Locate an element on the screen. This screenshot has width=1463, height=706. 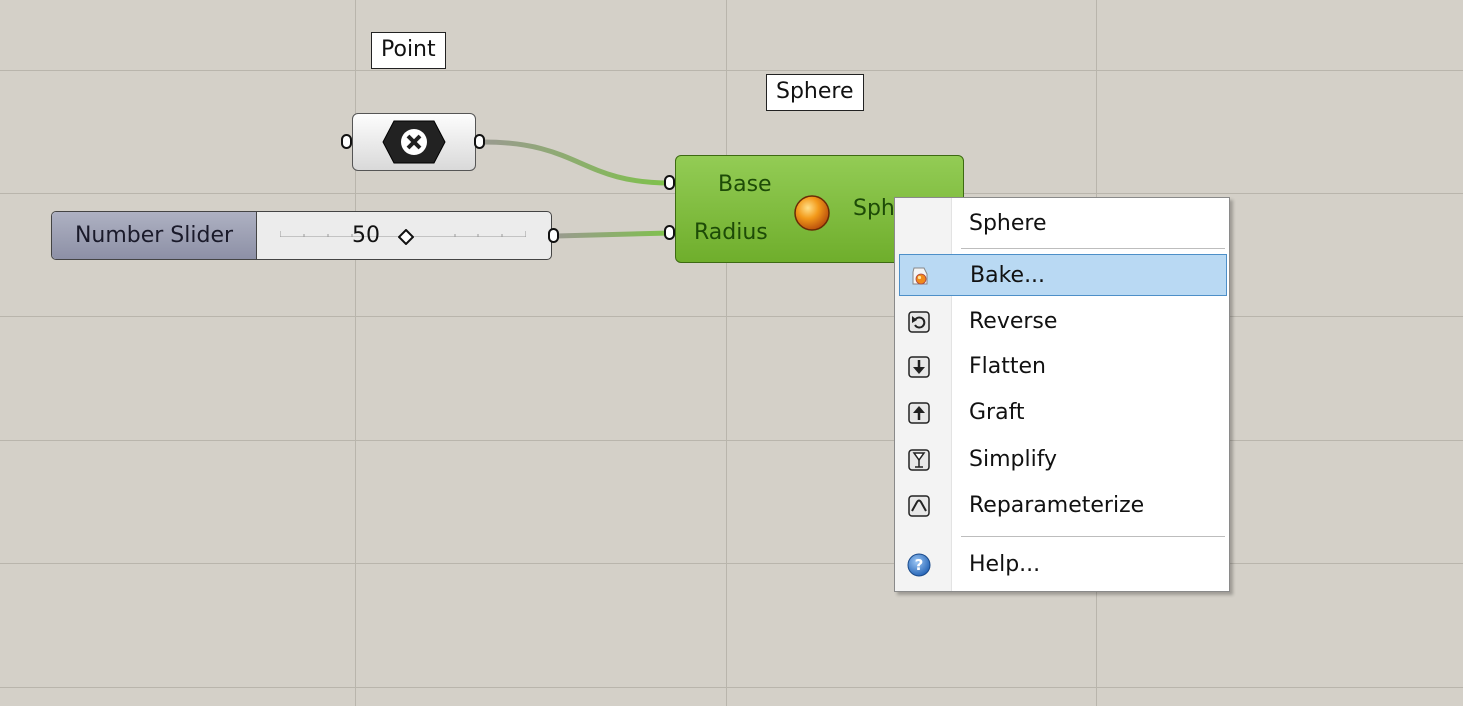
sphere-icon is located at coordinates (812, 213).